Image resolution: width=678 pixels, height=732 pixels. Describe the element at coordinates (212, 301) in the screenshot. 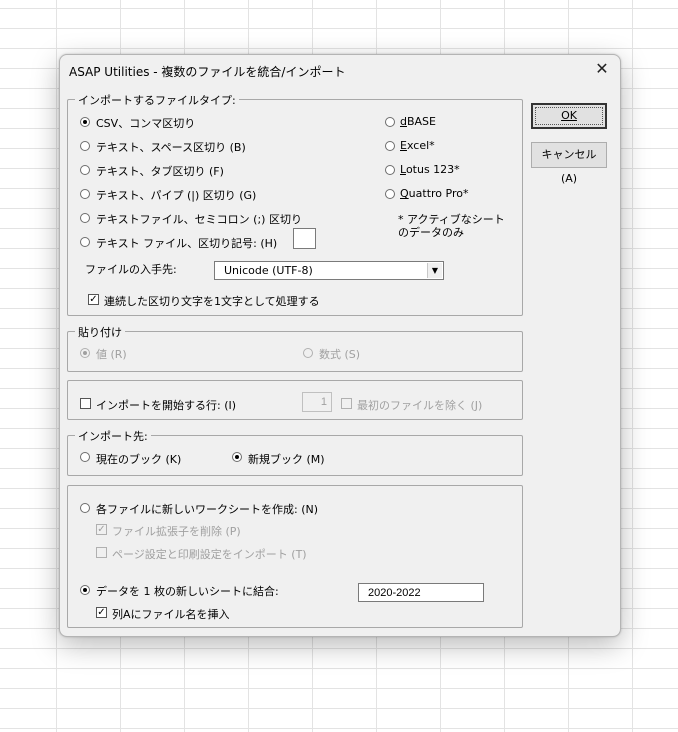

I see `consecutive-delimiters-label: 連続した区切り文字を1文字として処理する` at that location.